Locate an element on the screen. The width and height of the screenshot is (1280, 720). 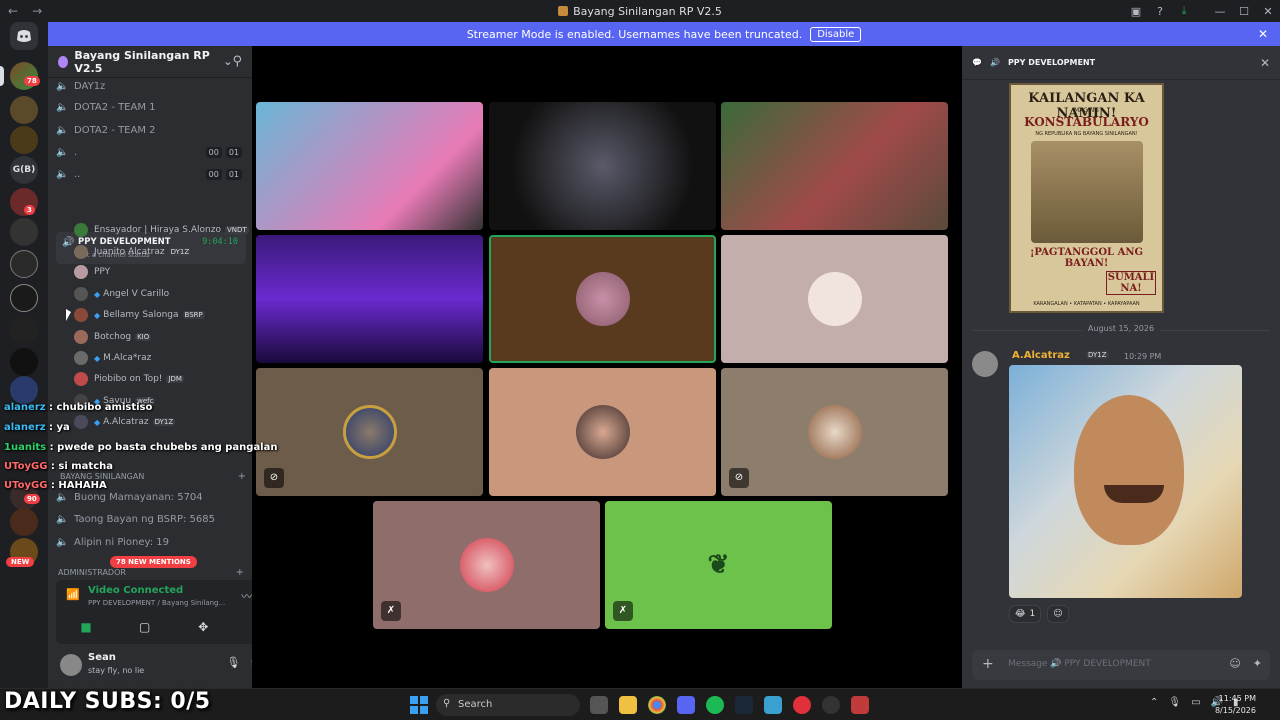
soundboard-button: ♬ is located at coordinates (247, 627).